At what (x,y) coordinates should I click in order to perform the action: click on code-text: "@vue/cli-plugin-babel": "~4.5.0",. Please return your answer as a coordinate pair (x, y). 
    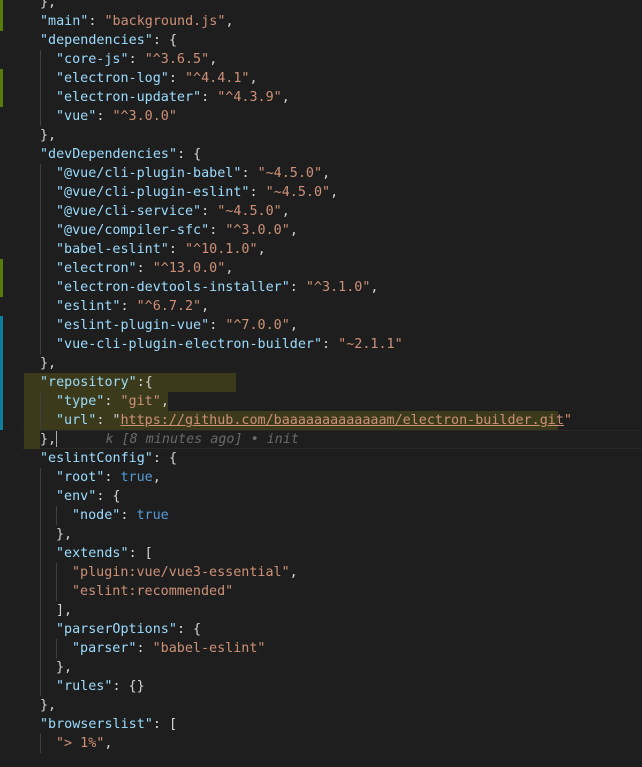
    Looking at the image, I should click on (193, 173).